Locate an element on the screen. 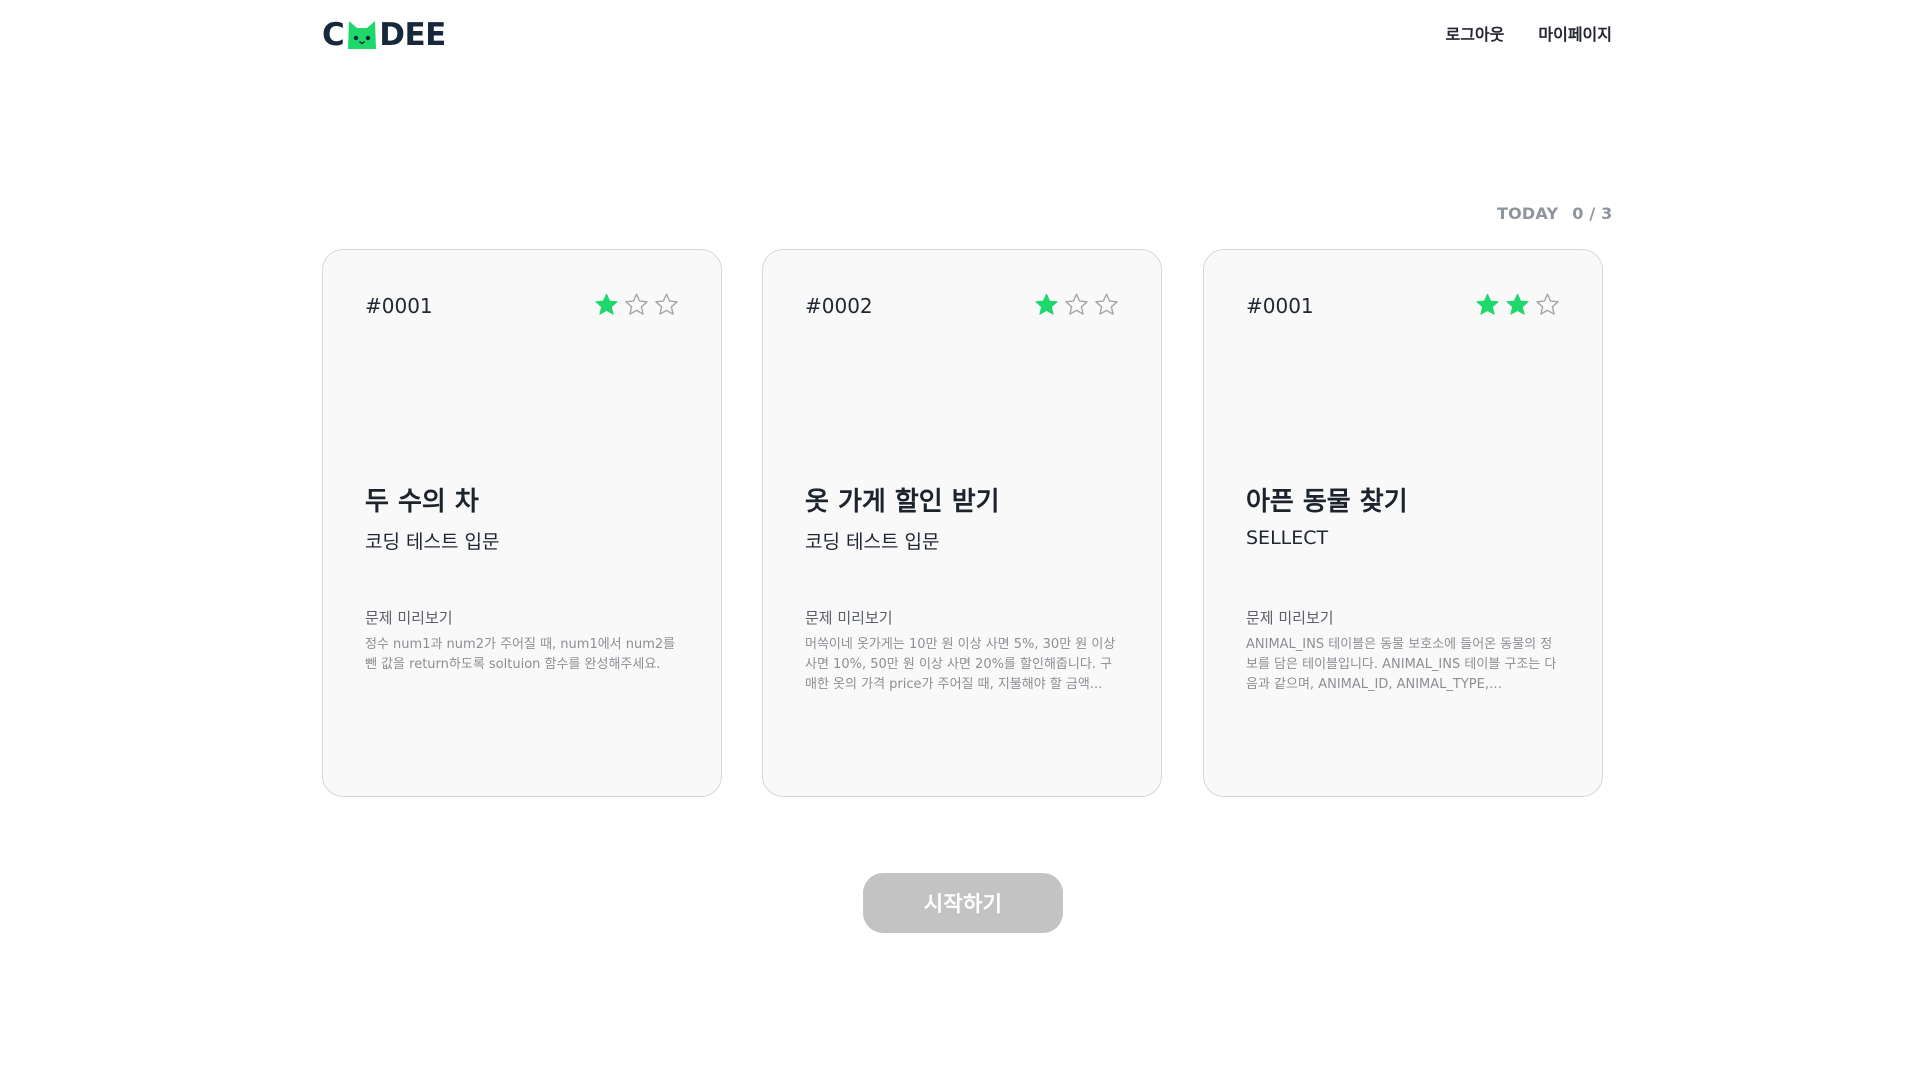 This screenshot has height=1080, width=1920. problem-title: 두 수의 차 is located at coordinates (422, 502).